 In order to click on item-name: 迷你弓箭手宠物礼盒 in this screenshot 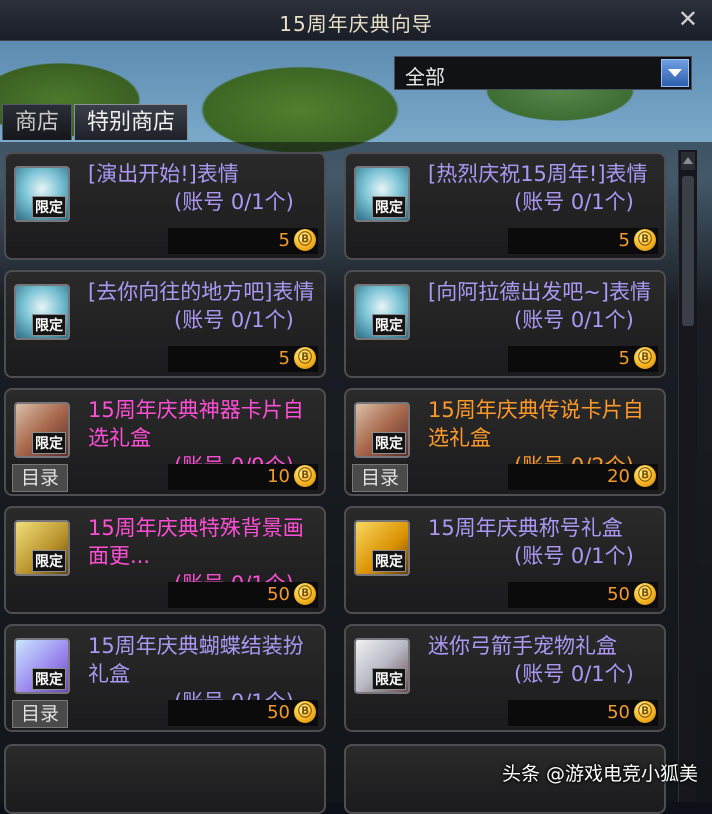, I will do `click(522, 646)`.